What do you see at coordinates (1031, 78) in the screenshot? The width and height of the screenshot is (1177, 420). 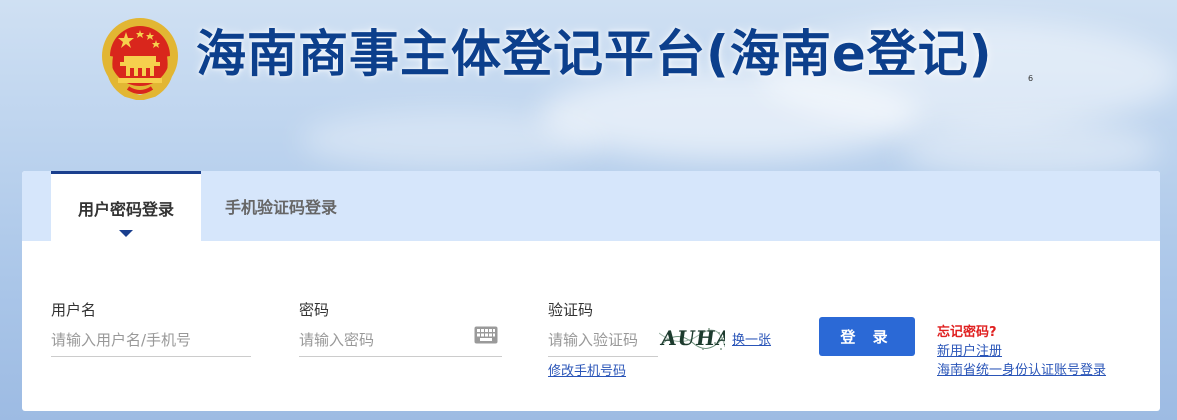 I see `title-superscript: 6` at bounding box center [1031, 78].